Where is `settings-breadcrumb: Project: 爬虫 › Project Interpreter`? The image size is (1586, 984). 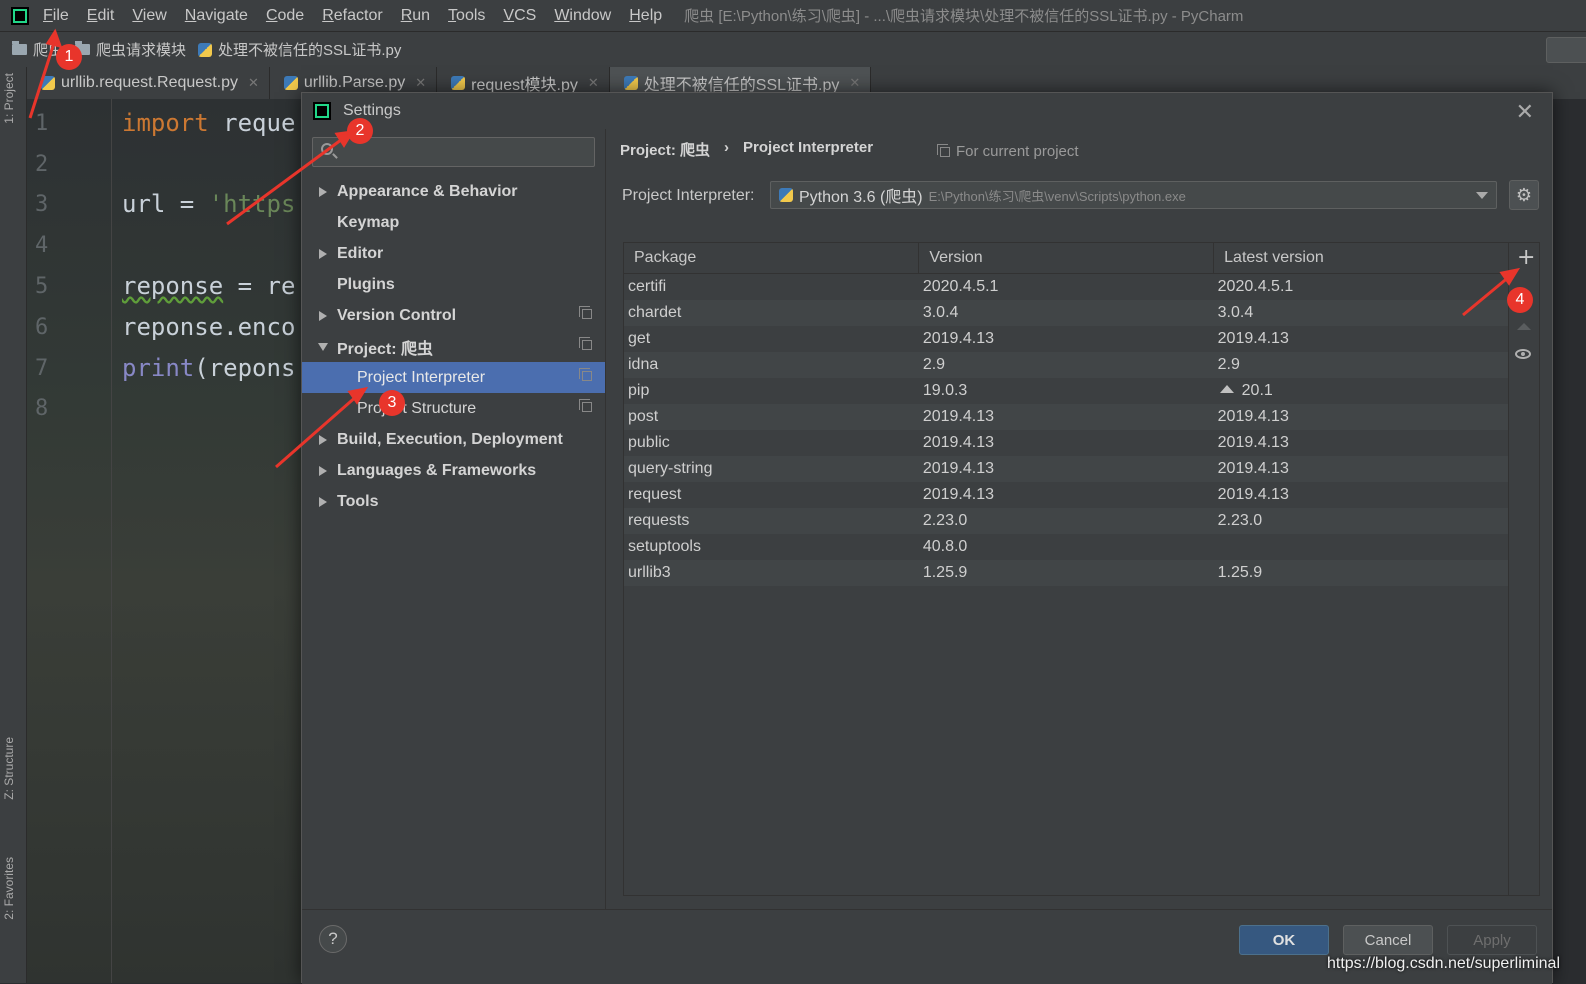 settings-breadcrumb: Project: 爬虫 › Project Interpreter is located at coordinates (746, 149).